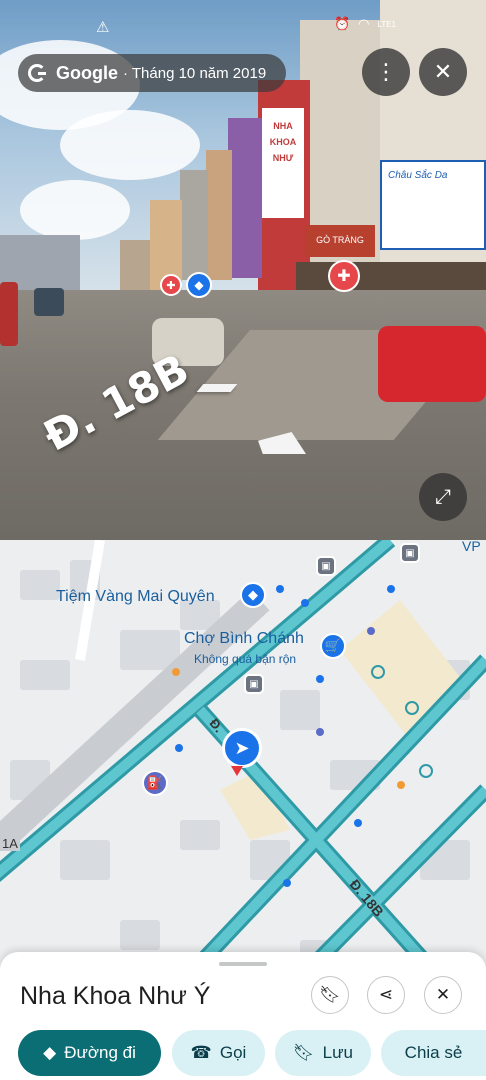 This screenshot has width=486, height=1080. I want to click on gas-station-pin-icon: ⛽, so click(155, 783).